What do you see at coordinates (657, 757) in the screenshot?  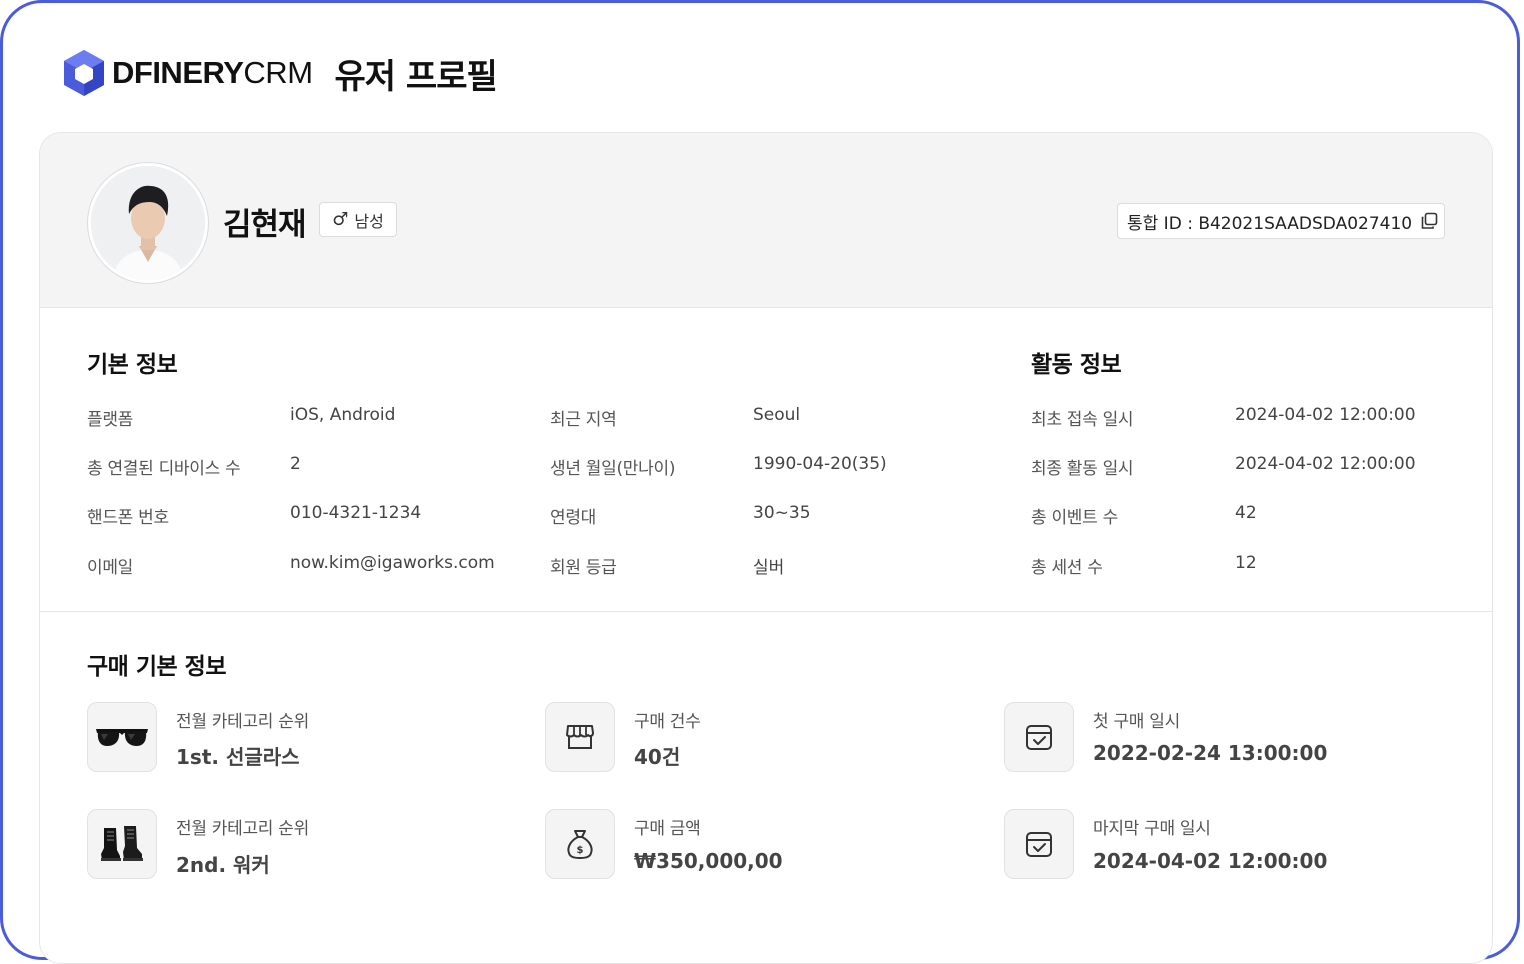 I see `purchase-item-value: 40건` at bounding box center [657, 757].